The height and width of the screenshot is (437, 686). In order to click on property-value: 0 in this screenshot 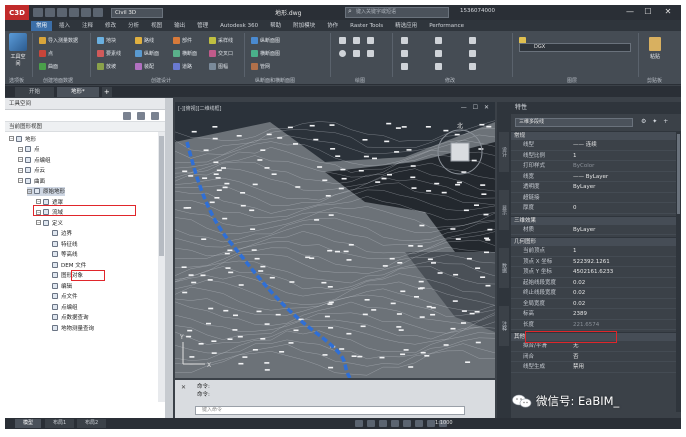, I will do `click(627, 208)`.